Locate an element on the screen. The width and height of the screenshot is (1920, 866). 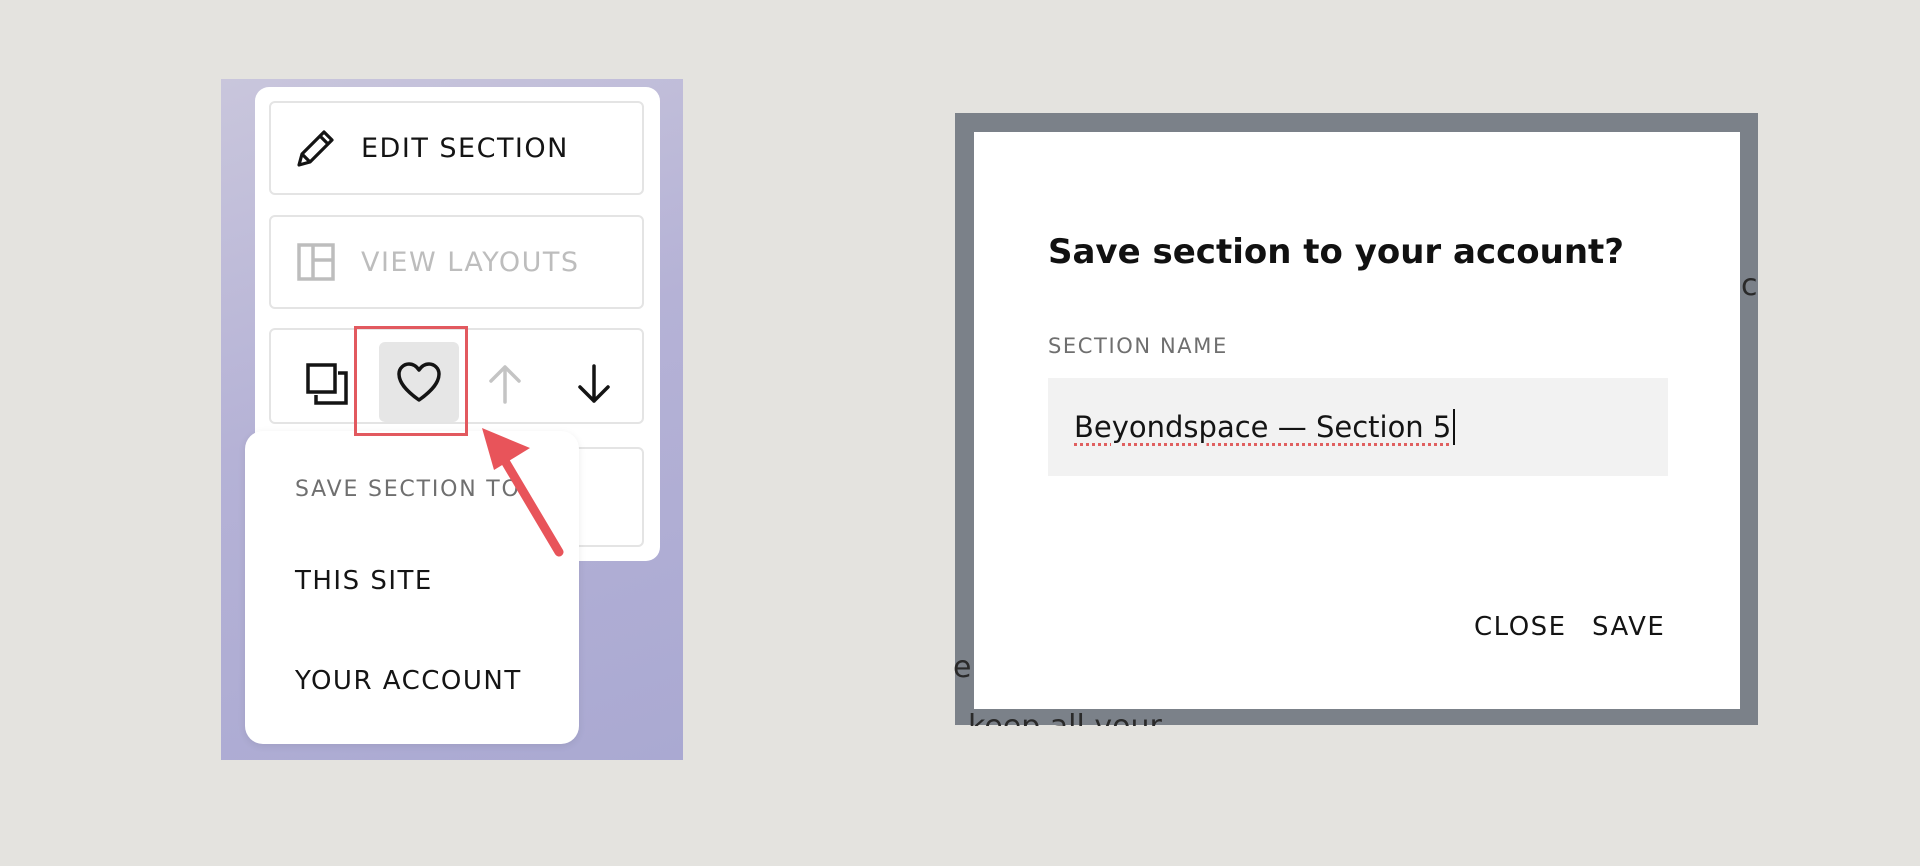
section-name-input: Beyondspace — Section 5 is located at coordinates (1358, 427).